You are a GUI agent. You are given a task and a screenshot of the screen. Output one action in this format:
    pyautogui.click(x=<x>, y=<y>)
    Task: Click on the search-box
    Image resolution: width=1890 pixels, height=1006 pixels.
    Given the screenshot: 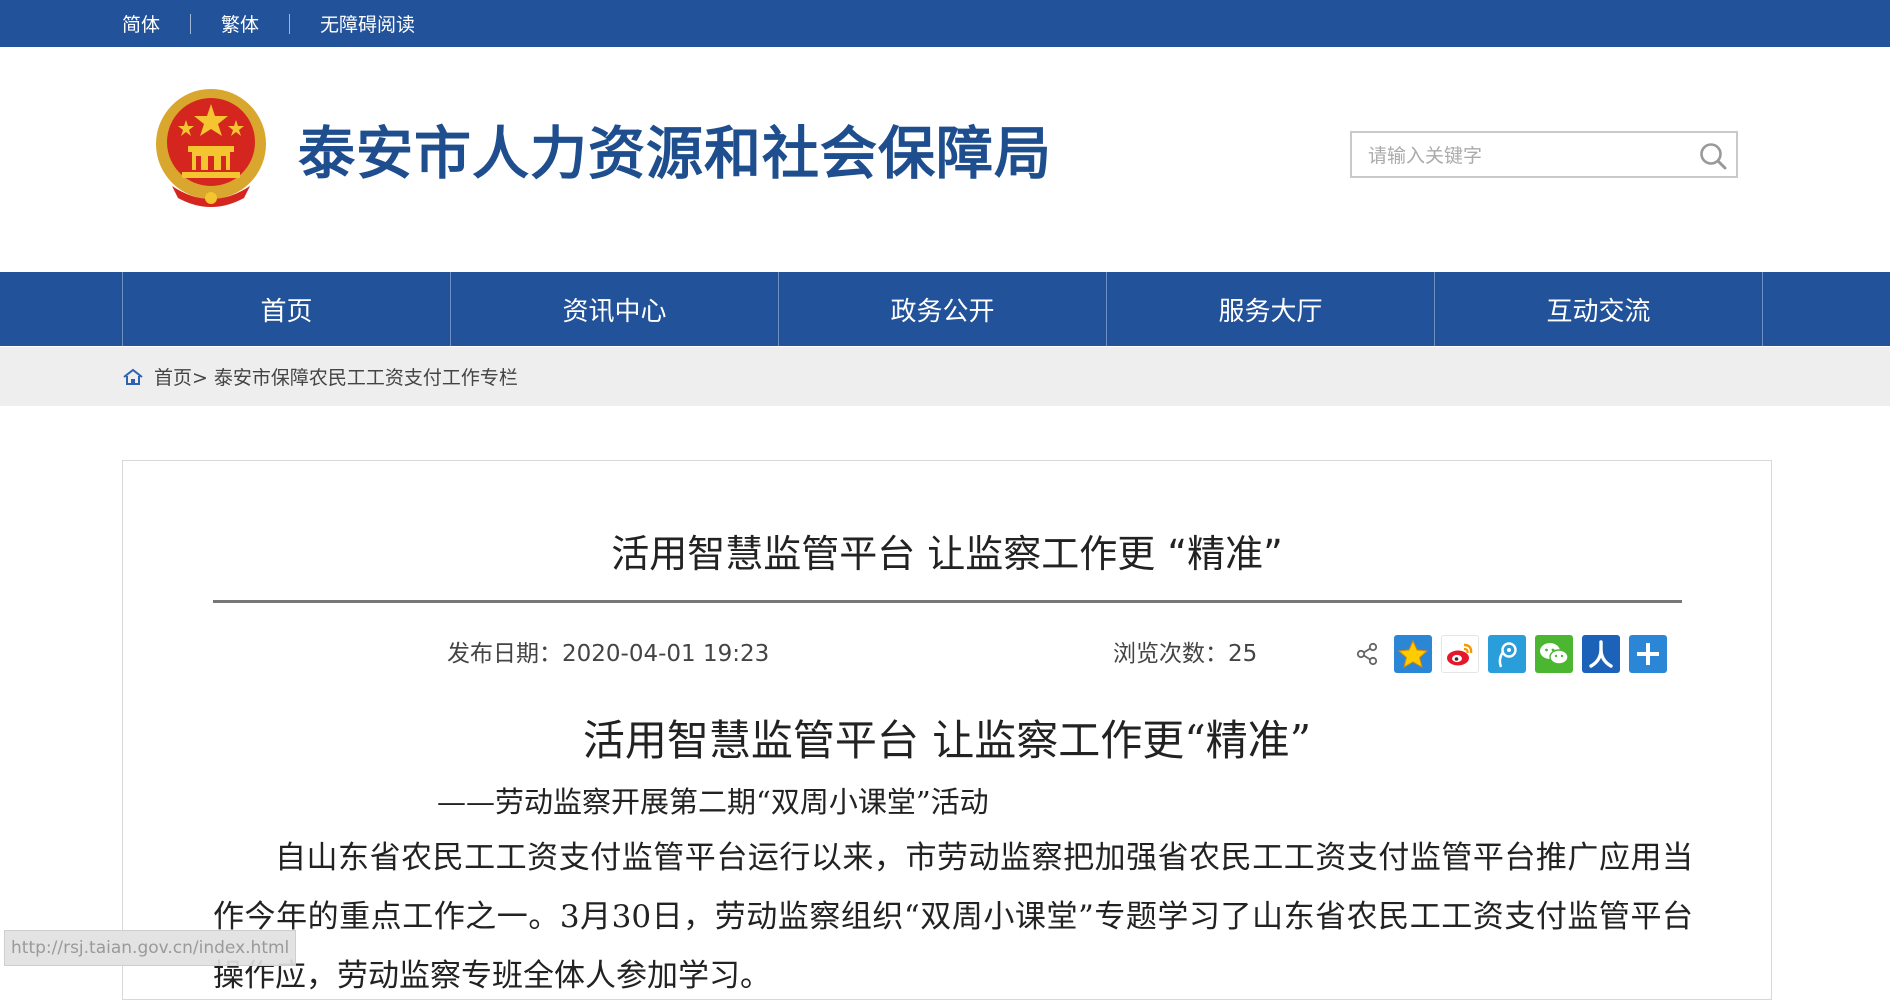 What is the action you would take?
    pyautogui.click(x=1544, y=154)
    